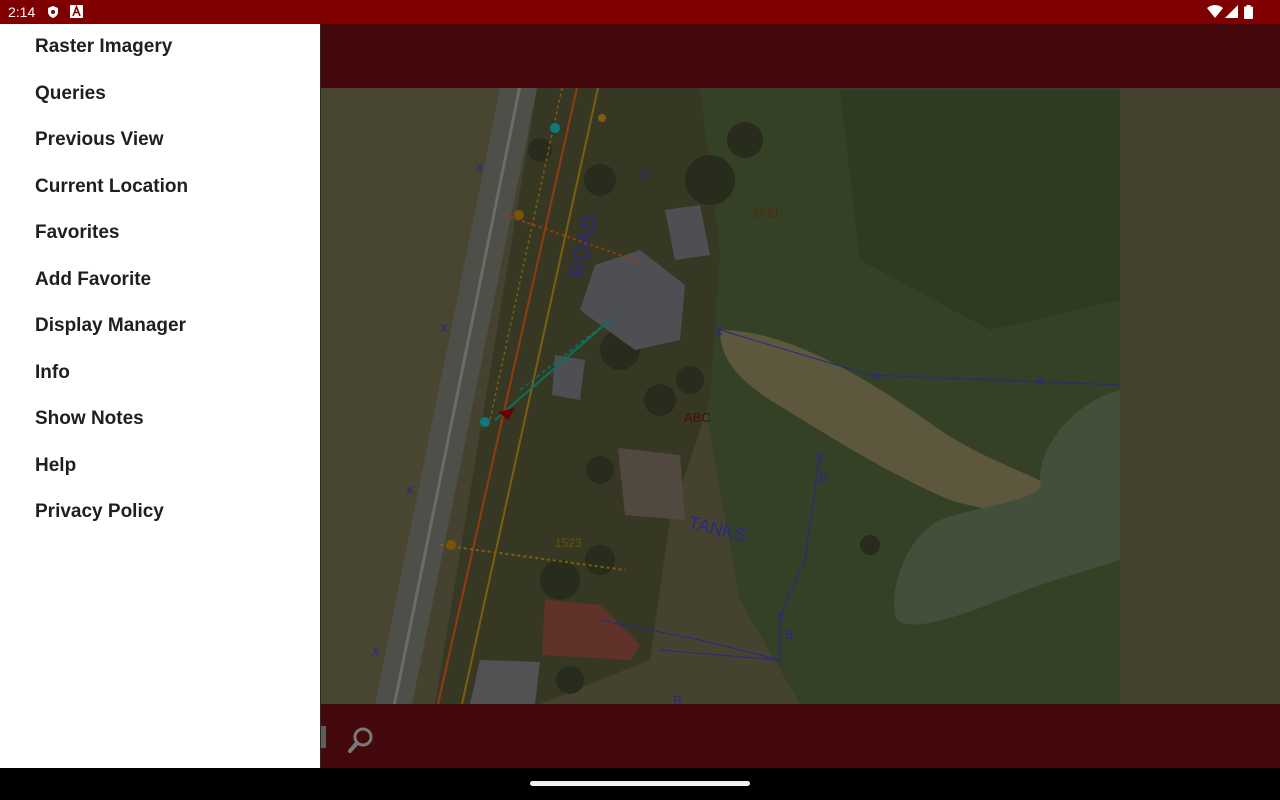 The height and width of the screenshot is (800, 1280). I want to click on menu-item-raster-imagery: Raster Imagery, so click(160, 47).